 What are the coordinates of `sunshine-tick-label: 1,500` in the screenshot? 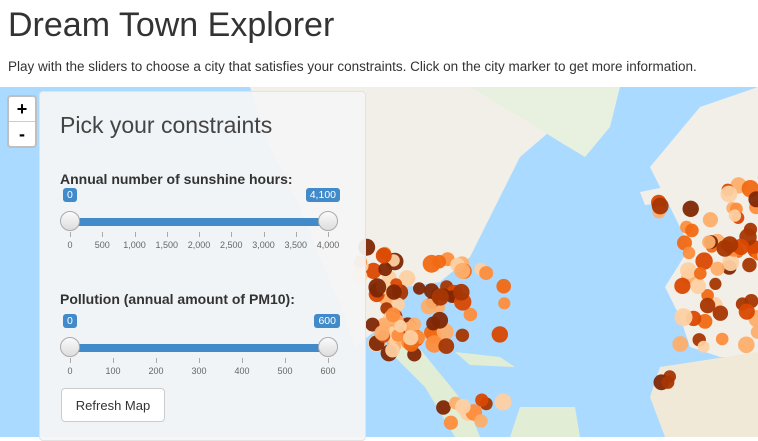 It's located at (166, 245).